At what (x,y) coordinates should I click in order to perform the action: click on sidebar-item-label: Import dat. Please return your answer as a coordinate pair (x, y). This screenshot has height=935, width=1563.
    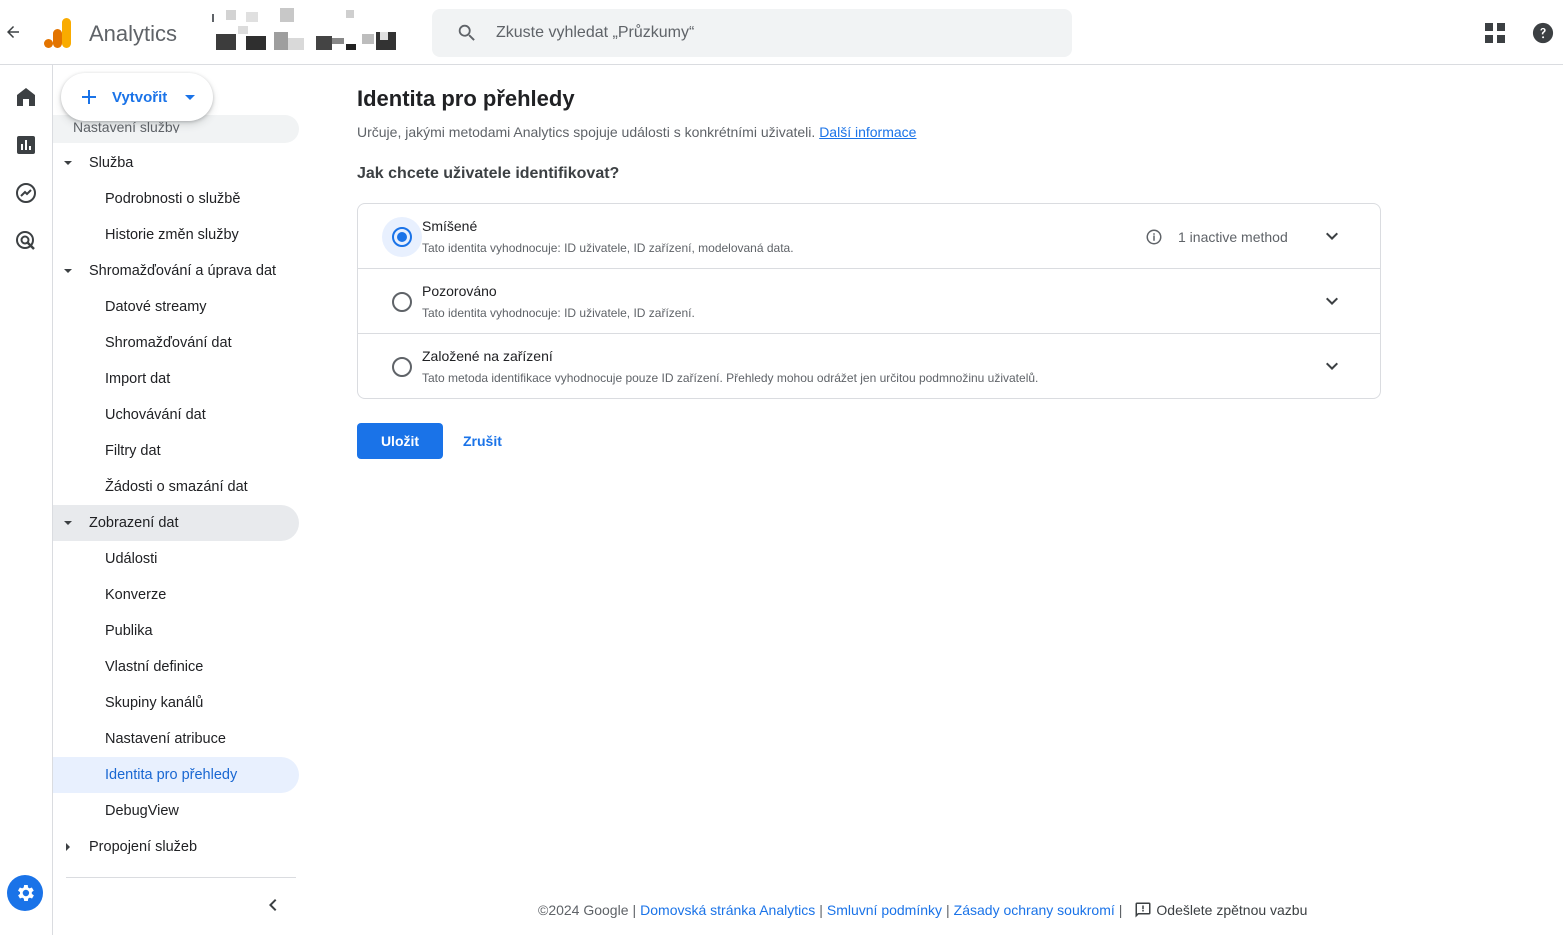
    Looking at the image, I should click on (138, 379).